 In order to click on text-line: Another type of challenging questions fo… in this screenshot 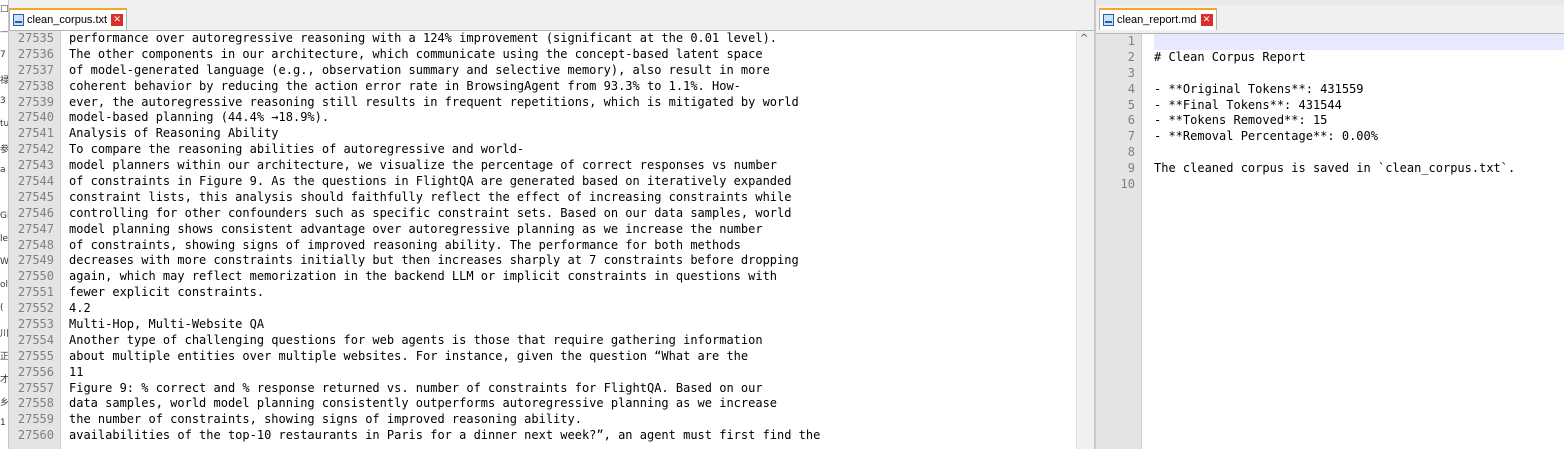, I will do `click(416, 339)`.